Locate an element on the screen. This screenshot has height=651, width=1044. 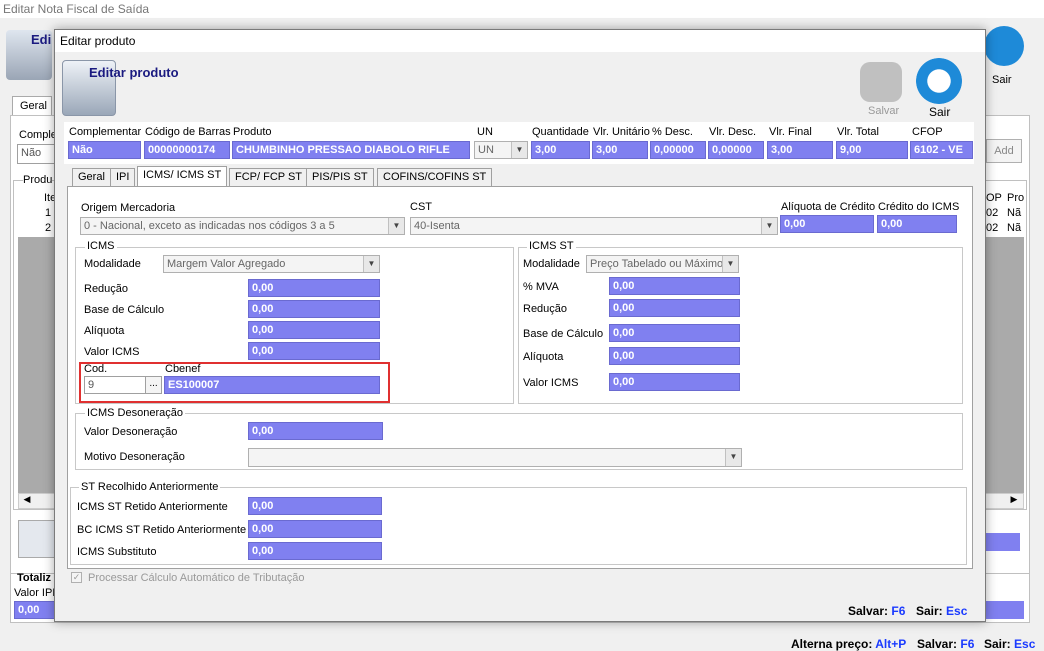
icms-st-base-label: Base de Cálculo is located at coordinates (563, 334).